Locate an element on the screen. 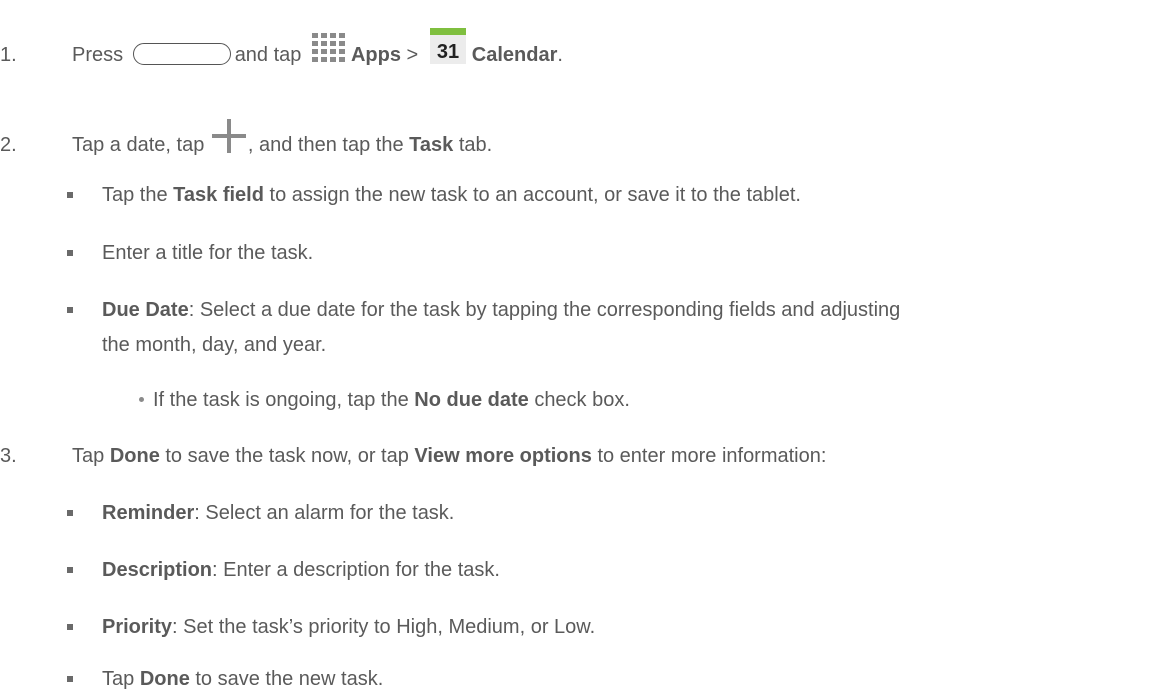 This screenshot has height=692, width=1172. list-item-continuation: the month, day, and year. is located at coordinates (214, 345).